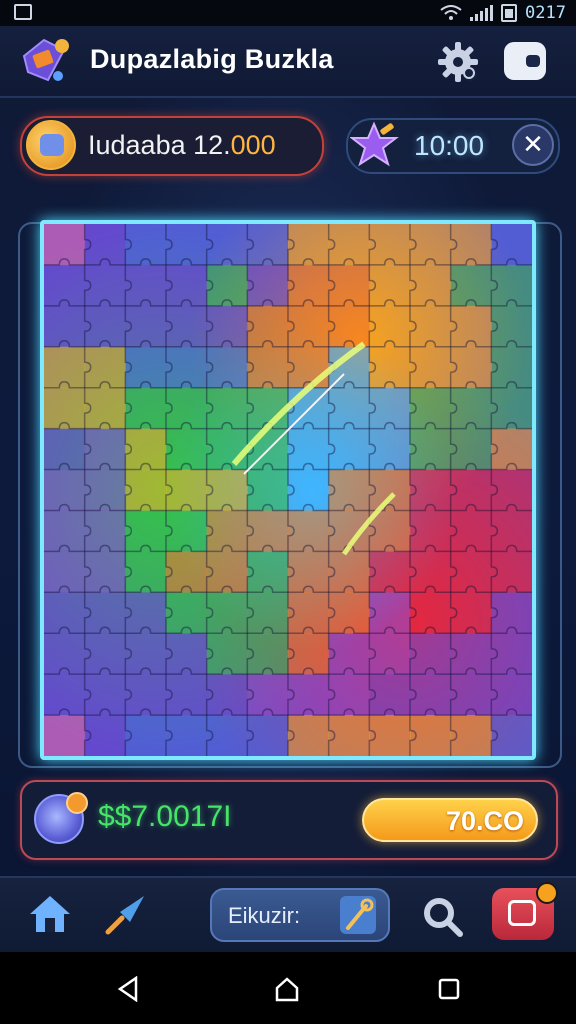 The image size is (576, 1024). Describe the element at coordinates (442, 916) in the screenshot. I see `search-gear-icon` at that location.